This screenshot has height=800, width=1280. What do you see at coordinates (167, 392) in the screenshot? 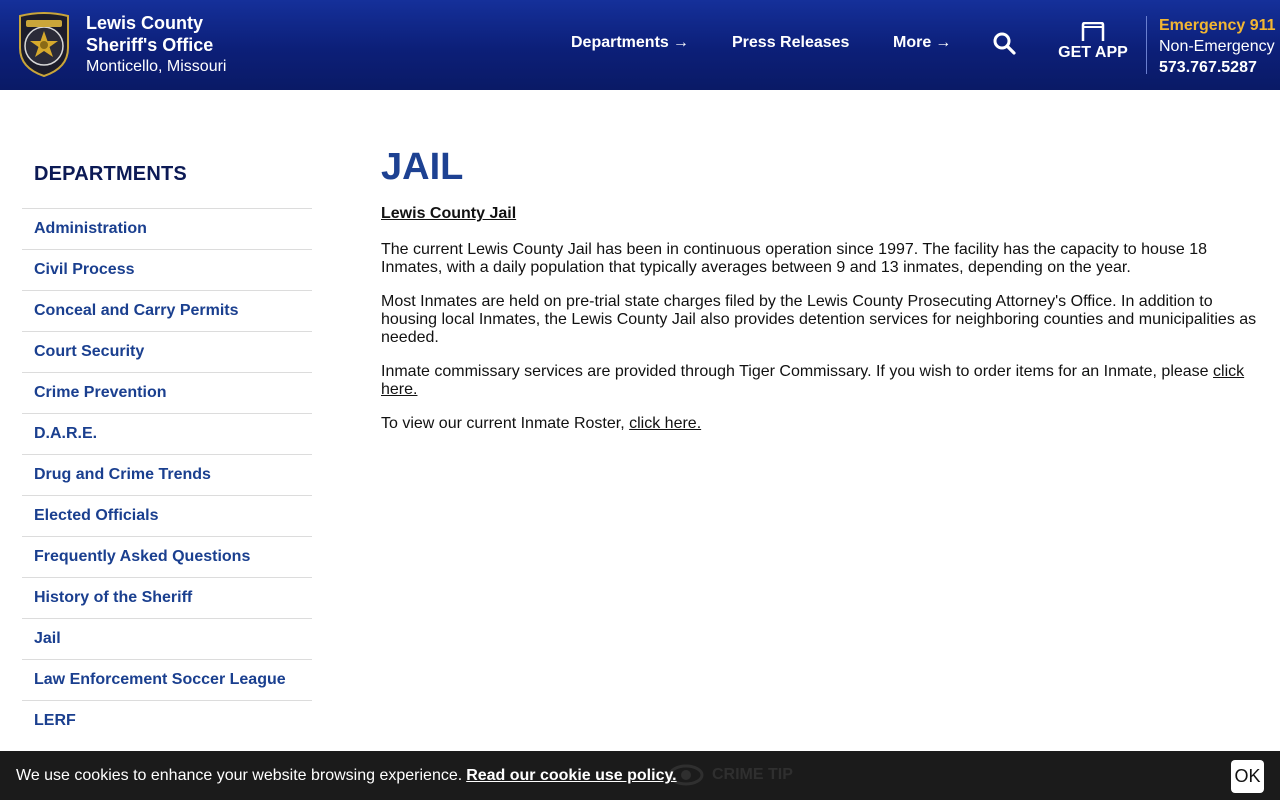
I see `sidebar-item: Crime Prevention` at bounding box center [167, 392].